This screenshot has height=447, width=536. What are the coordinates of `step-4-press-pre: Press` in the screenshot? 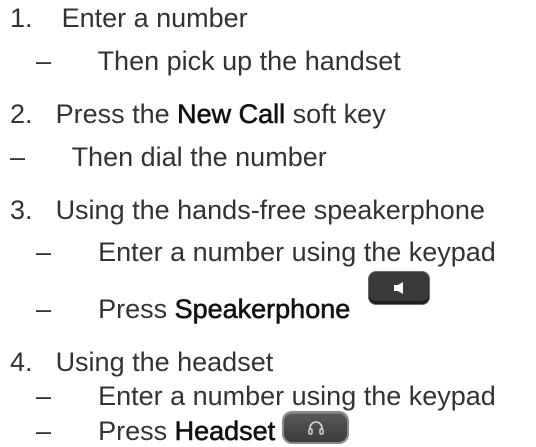 It's located at (136, 431).